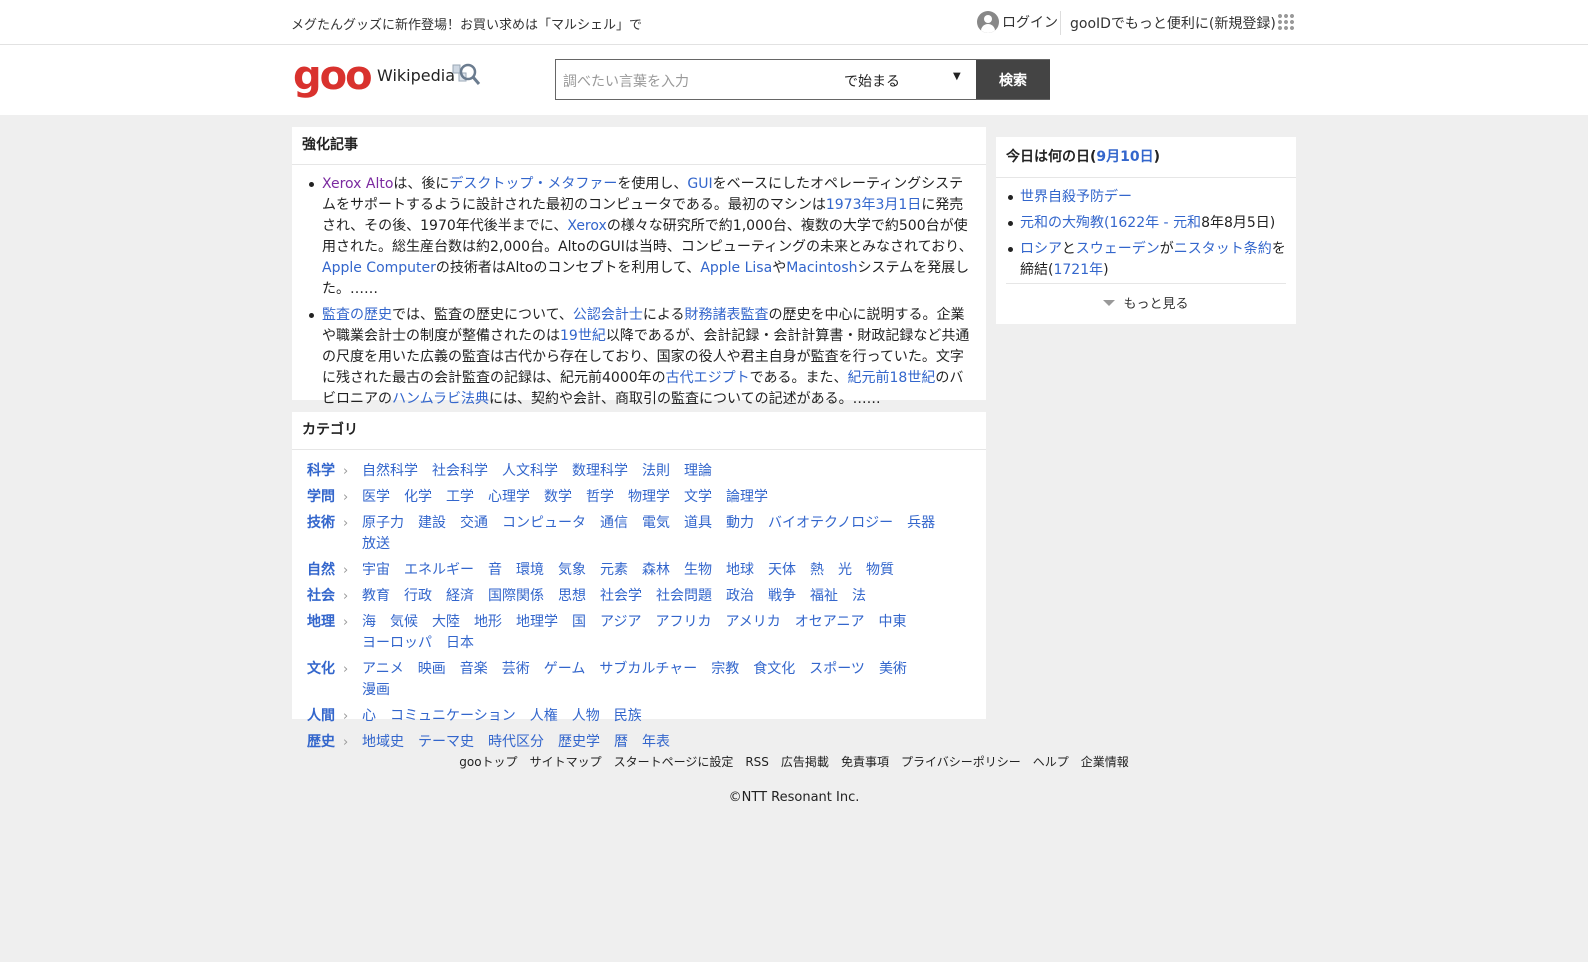 Image resolution: width=1588 pixels, height=962 pixels. What do you see at coordinates (460, 471) in the screenshot?
I see `category-link: 社会科学` at bounding box center [460, 471].